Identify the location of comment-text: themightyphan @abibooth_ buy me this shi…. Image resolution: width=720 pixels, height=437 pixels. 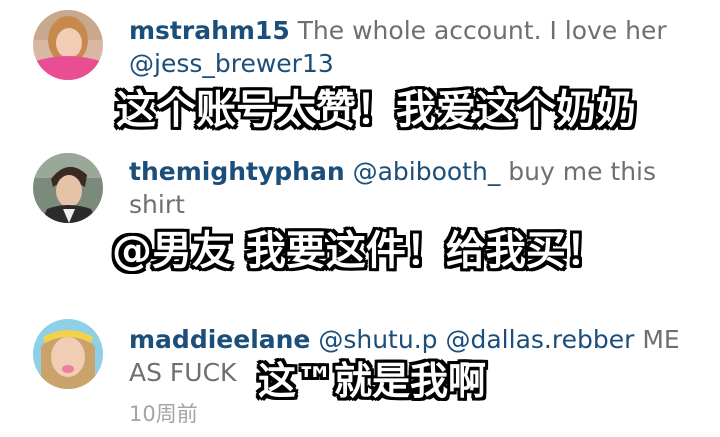
(409, 188).